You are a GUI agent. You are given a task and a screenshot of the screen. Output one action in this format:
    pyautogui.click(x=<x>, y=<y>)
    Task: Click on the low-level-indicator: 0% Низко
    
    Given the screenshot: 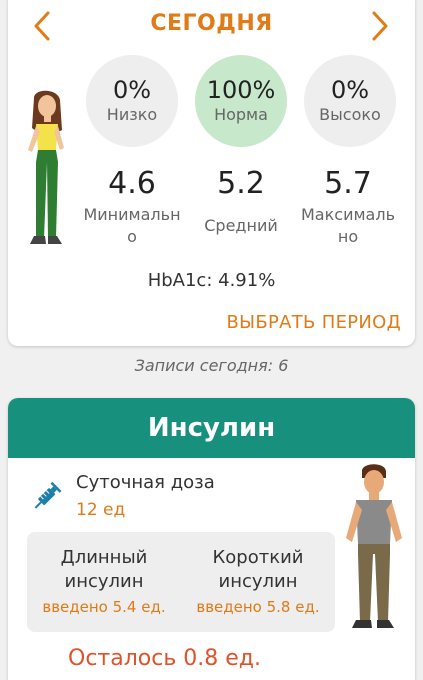 What is the action you would take?
    pyautogui.click(x=132, y=101)
    